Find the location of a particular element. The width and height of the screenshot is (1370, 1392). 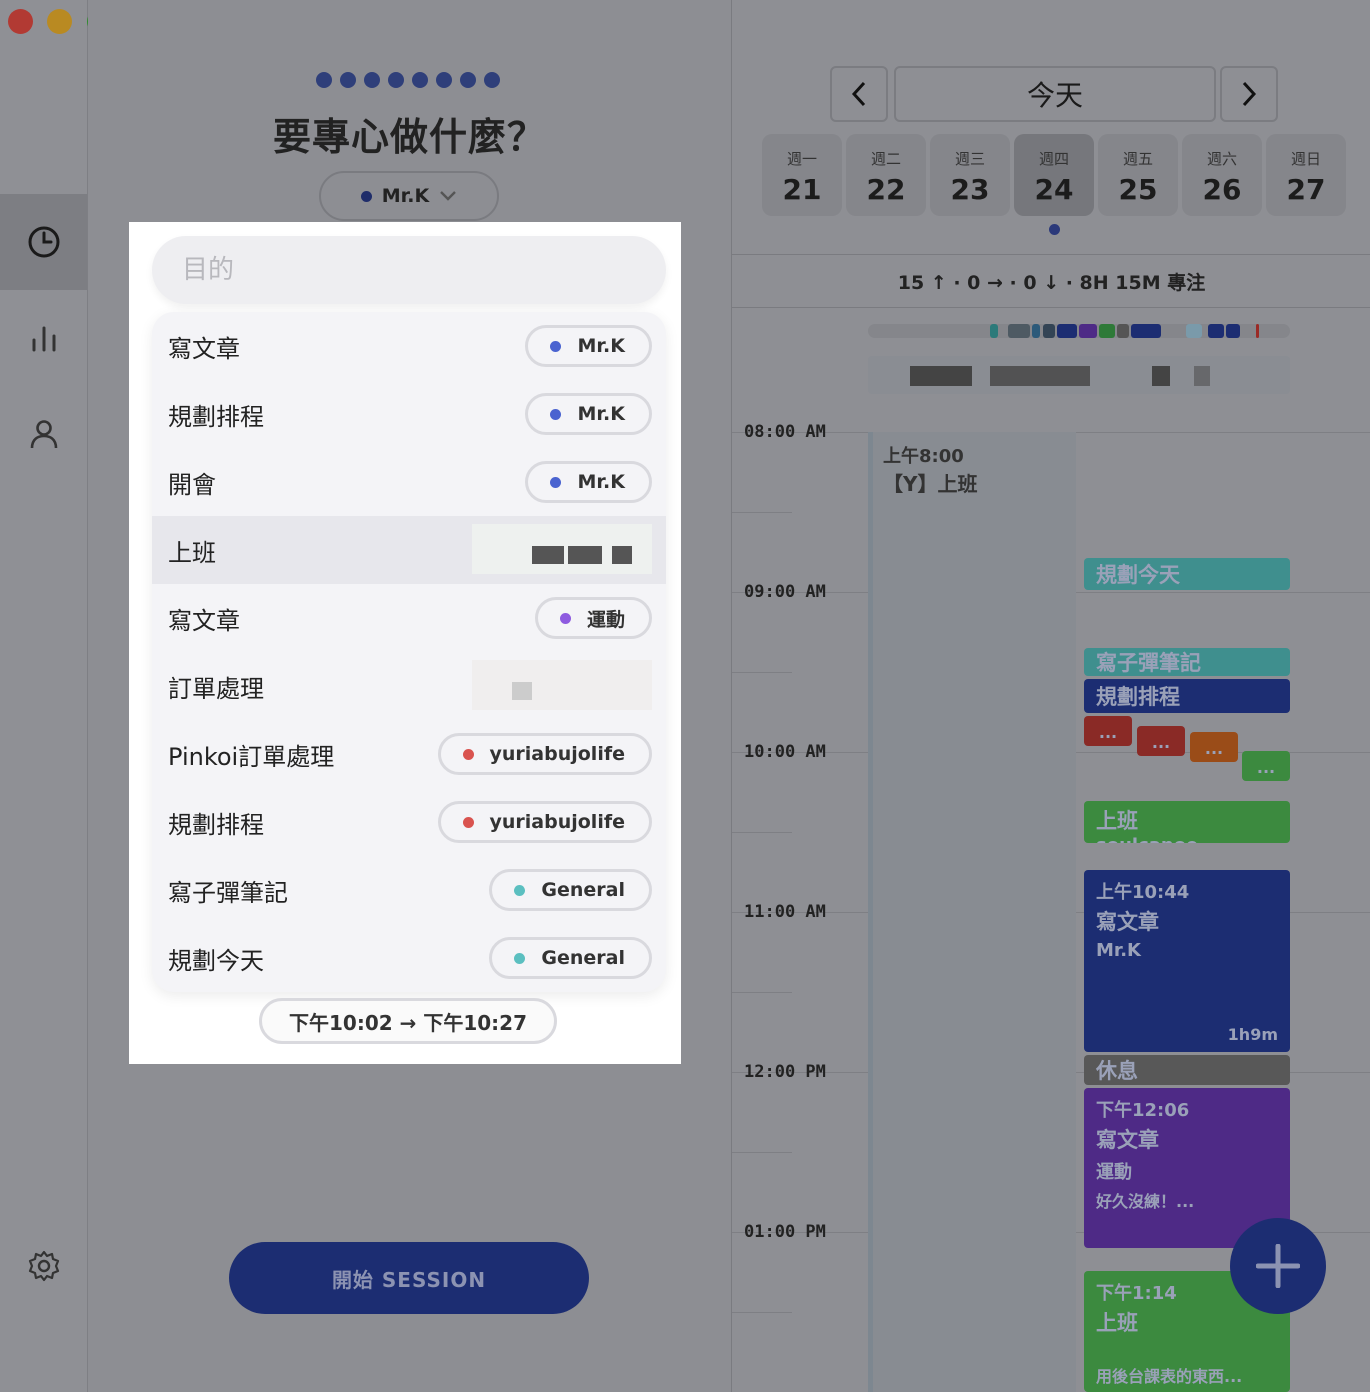

purpose-list-item: 開會 Mr.K is located at coordinates (409, 482).